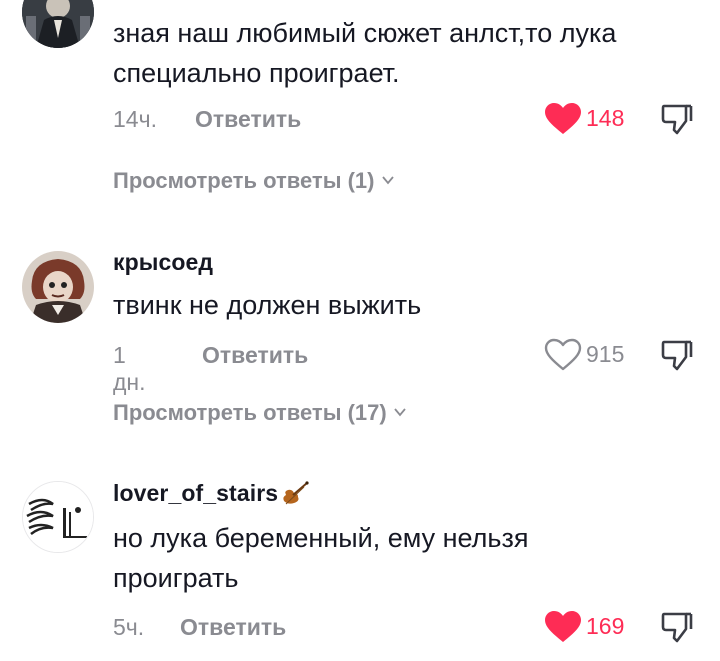 This screenshot has height=661, width=720. I want to click on like-count: 148, so click(605, 118).